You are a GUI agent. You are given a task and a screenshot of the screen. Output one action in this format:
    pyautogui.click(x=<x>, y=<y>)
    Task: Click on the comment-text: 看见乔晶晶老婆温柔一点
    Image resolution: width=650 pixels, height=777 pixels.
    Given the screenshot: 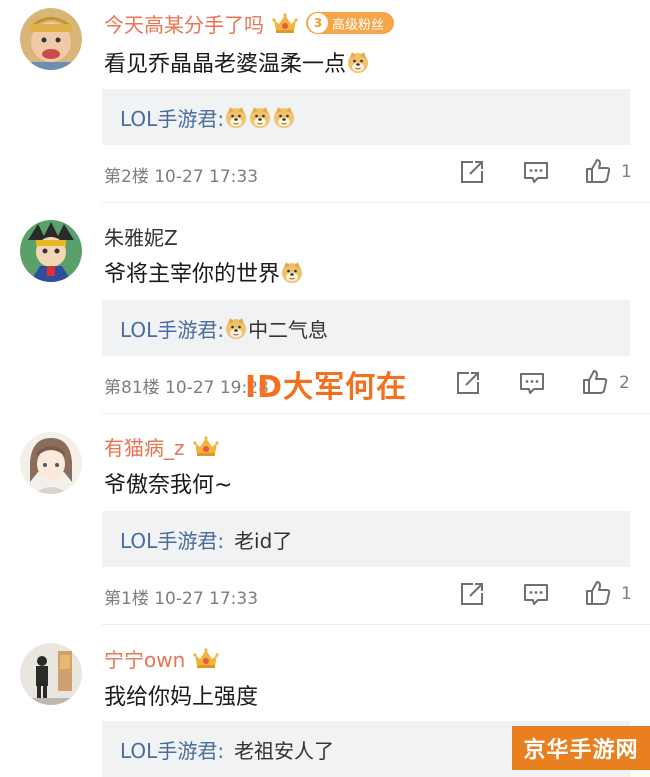 What is the action you would take?
    pyautogui.click(x=237, y=62)
    